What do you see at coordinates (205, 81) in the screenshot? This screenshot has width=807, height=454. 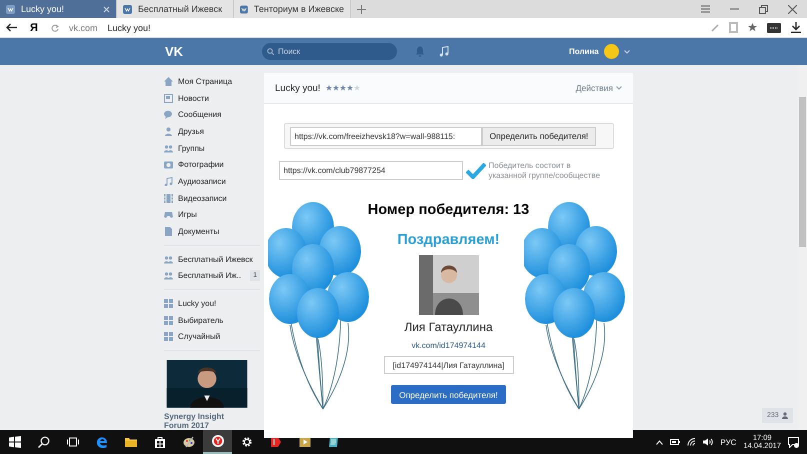 I see `sidebar-label: Моя Страница` at bounding box center [205, 81].